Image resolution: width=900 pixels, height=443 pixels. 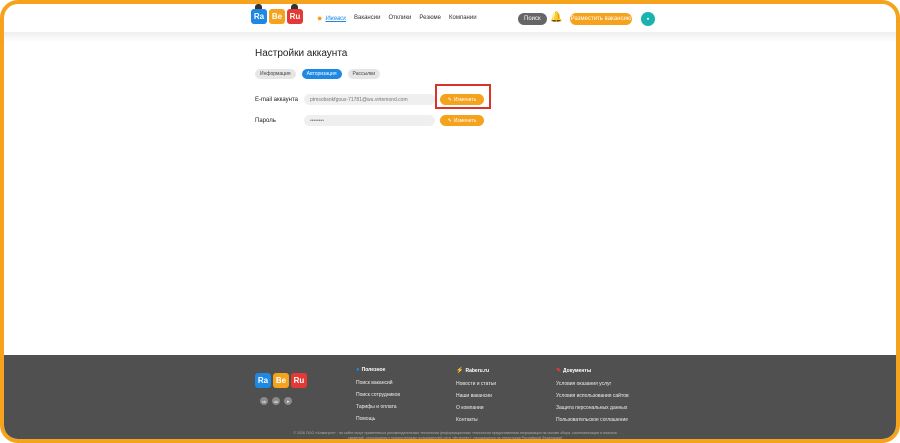 I want to click on change-password-button: ✎ Изменить, so click(x=462, y=120).